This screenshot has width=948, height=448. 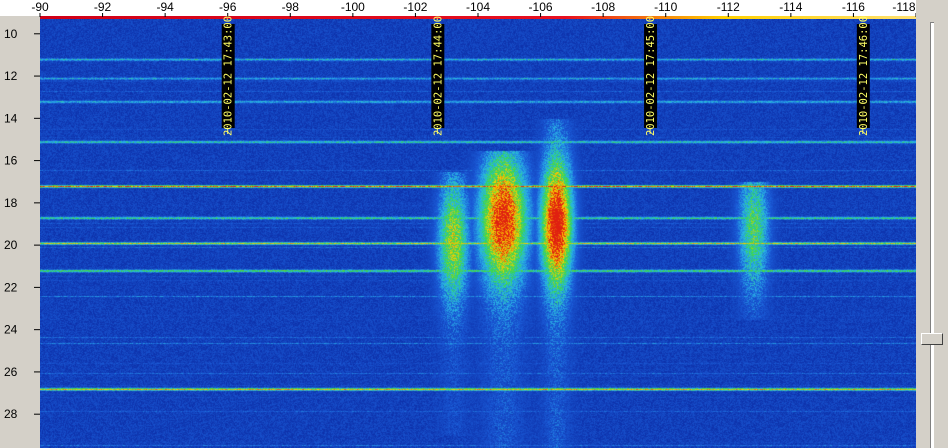 I want to click on timestamp-label: 2010-02-12 17:43:00, so click(x=229, y=76).